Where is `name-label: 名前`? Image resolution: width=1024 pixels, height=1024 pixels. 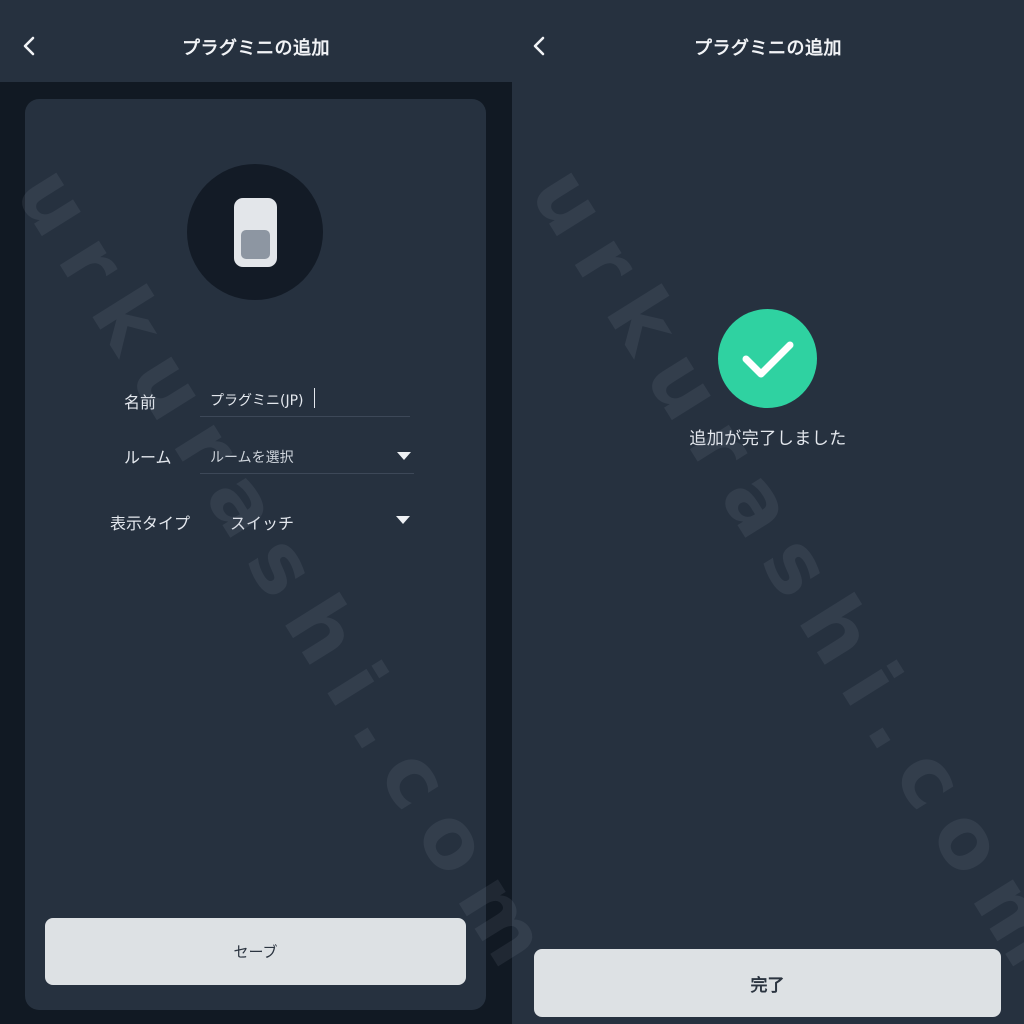 name-label: 名前 is located at coordinates (140, 402).